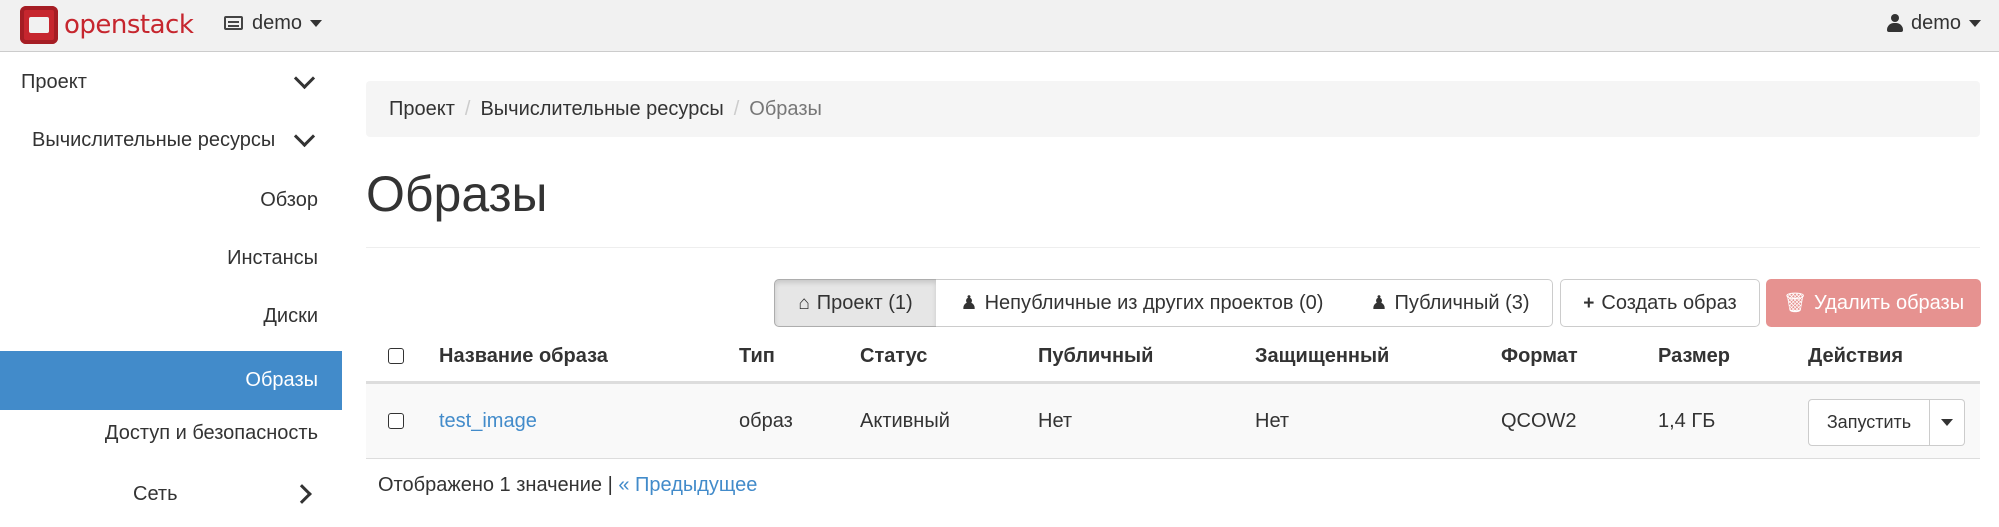  What do you see at coordinates (129, 25) in the screenshot?
I see `logo-text: openstack` at bounding box center [129, 25].